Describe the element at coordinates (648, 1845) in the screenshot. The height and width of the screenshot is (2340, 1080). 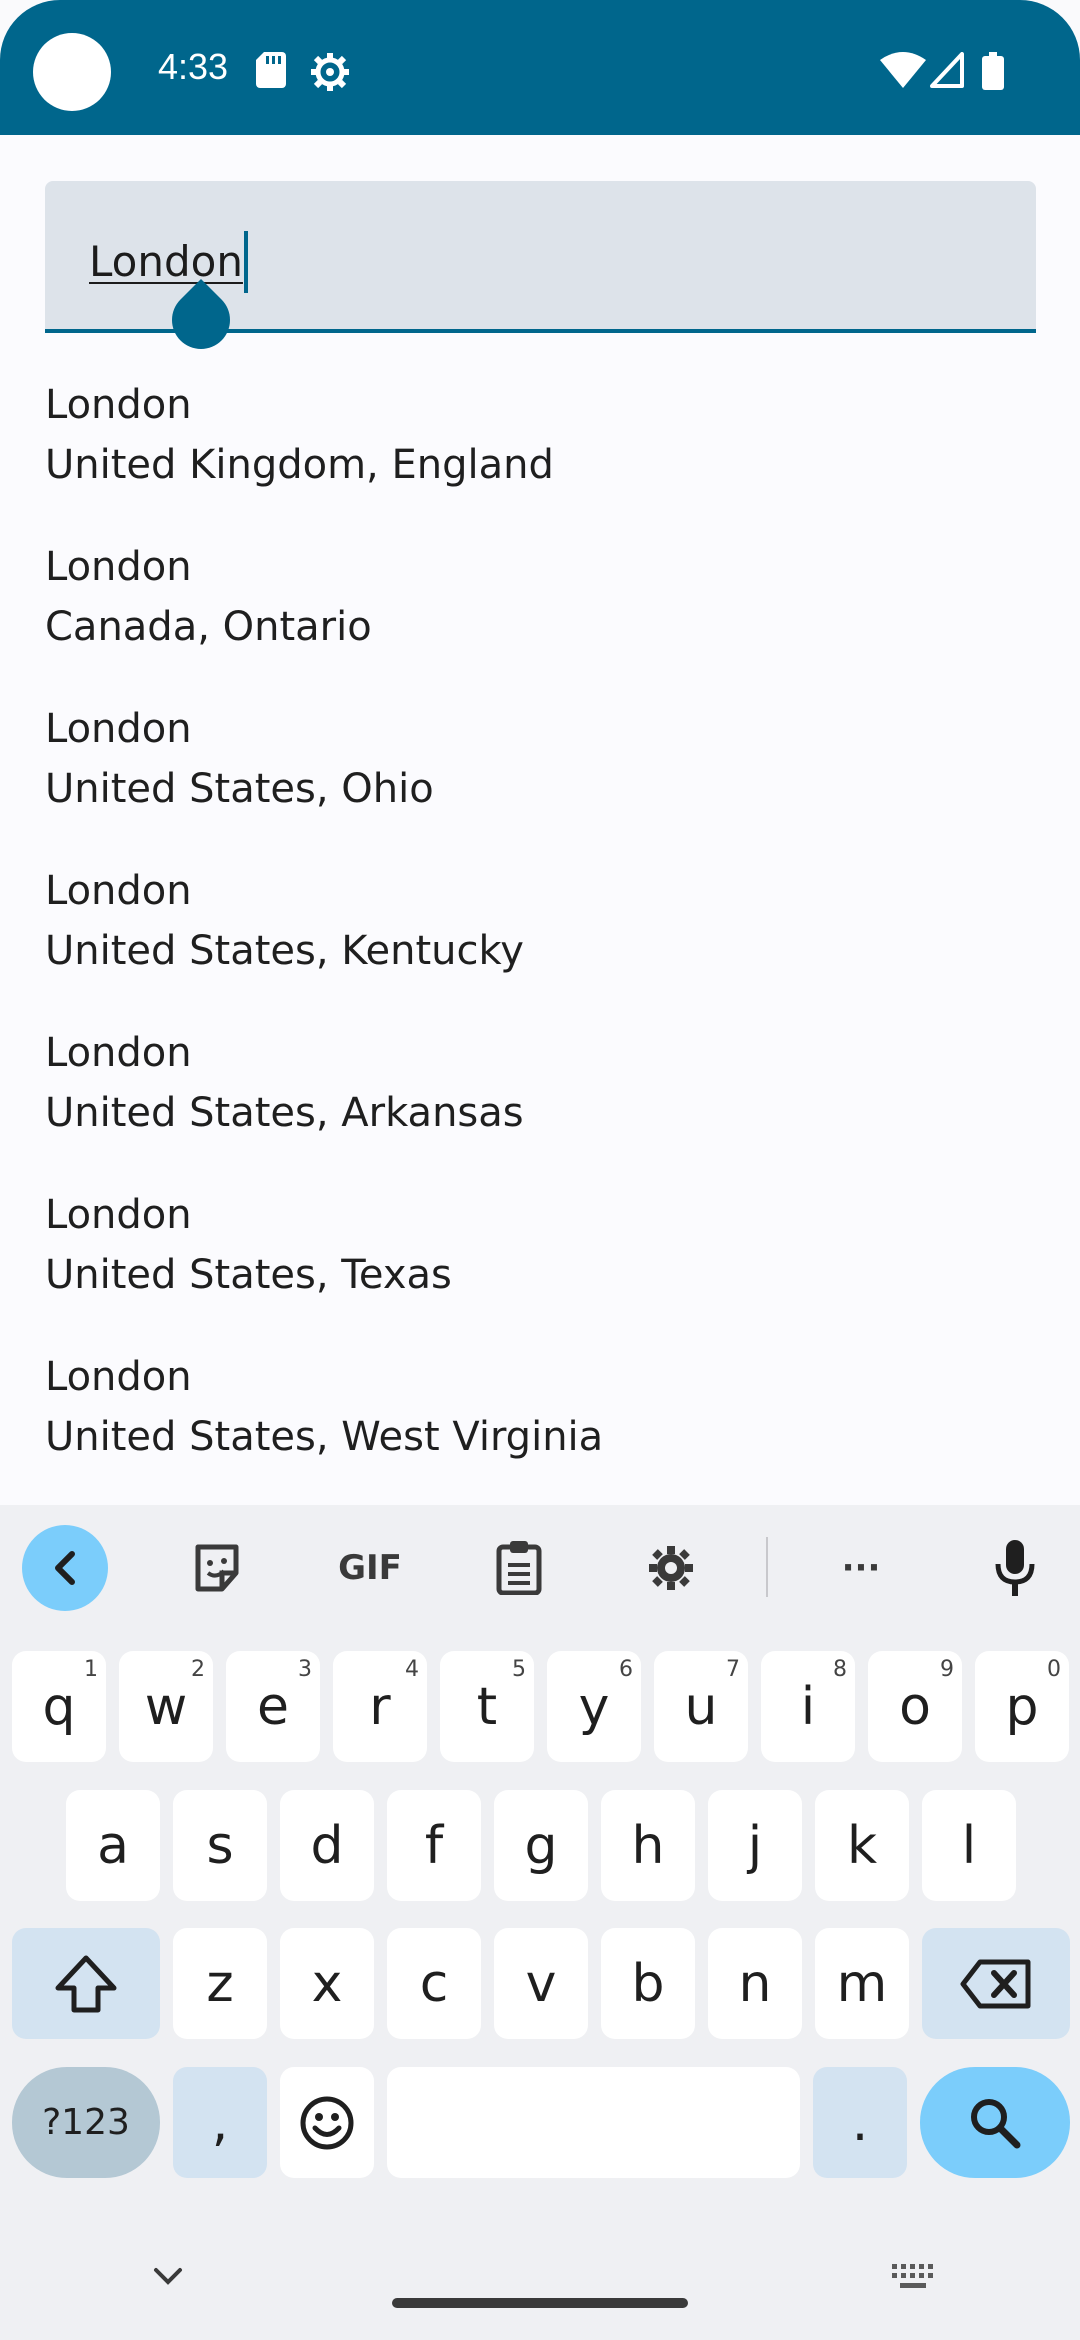
I see `key-h: h` at that location.